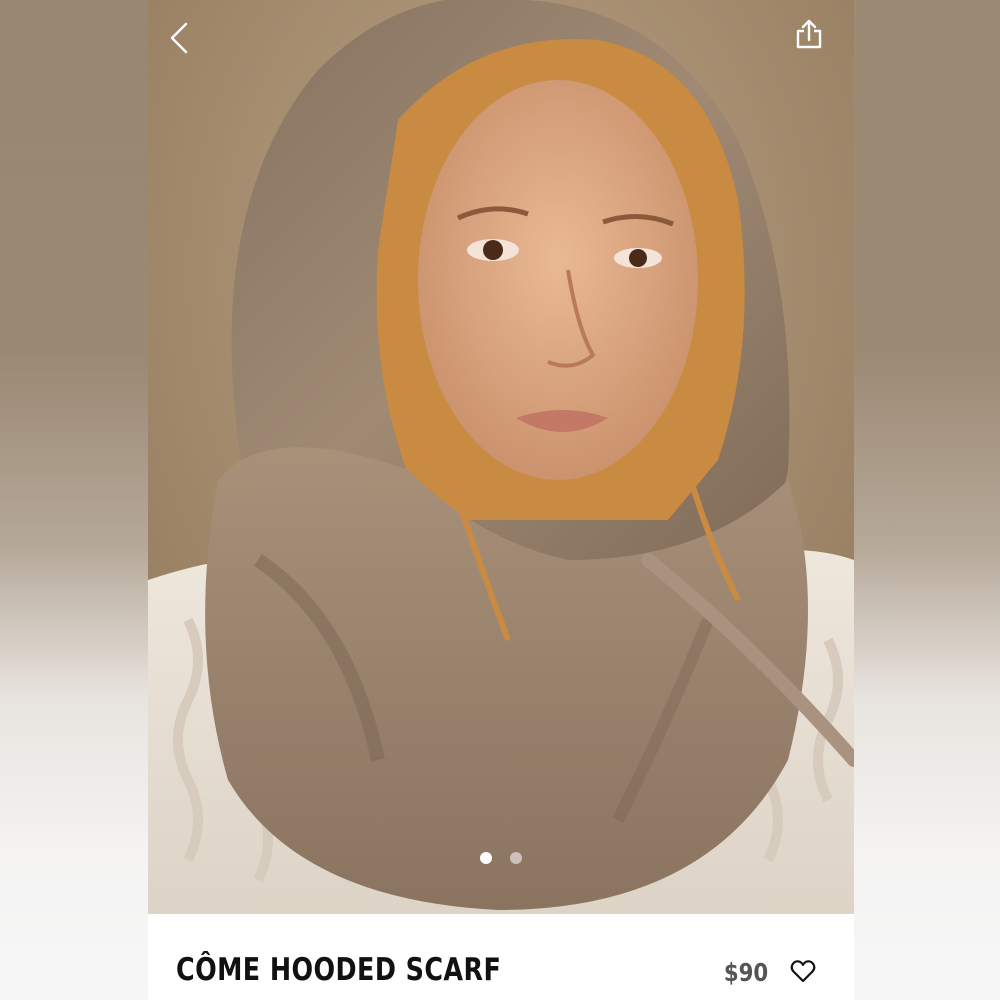  I want to click on share-button, so click(809, 34).